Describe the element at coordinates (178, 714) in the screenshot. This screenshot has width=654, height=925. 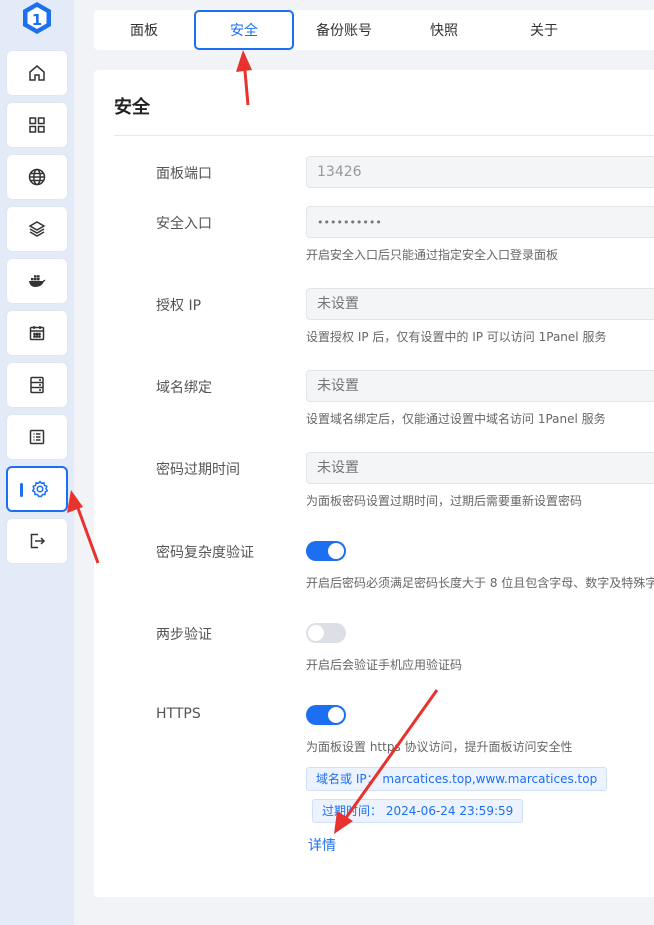
I see `https-label: HTTPS` at that location.